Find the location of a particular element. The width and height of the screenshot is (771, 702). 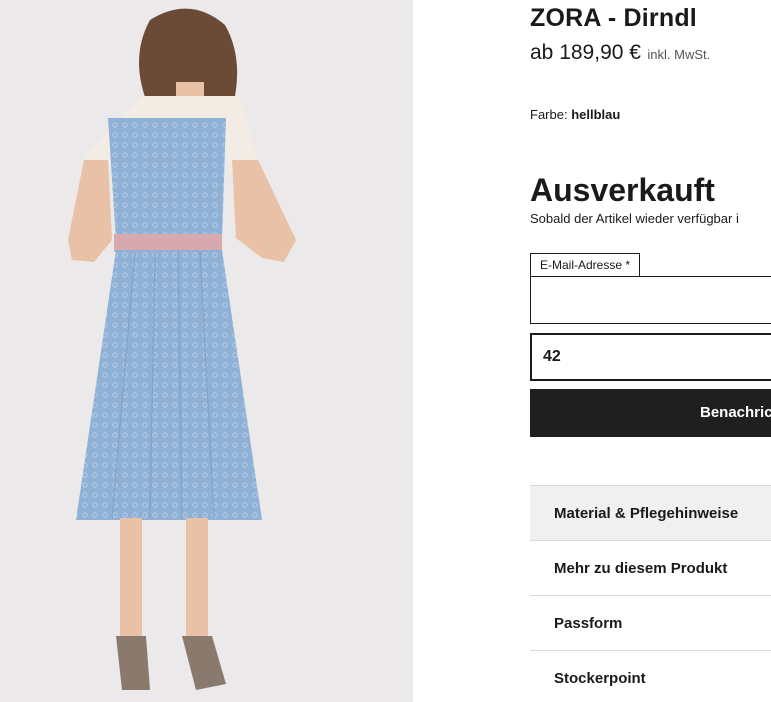

accordion-item-material: Material & Pflegehinweise is located at coordinates (650, 512).